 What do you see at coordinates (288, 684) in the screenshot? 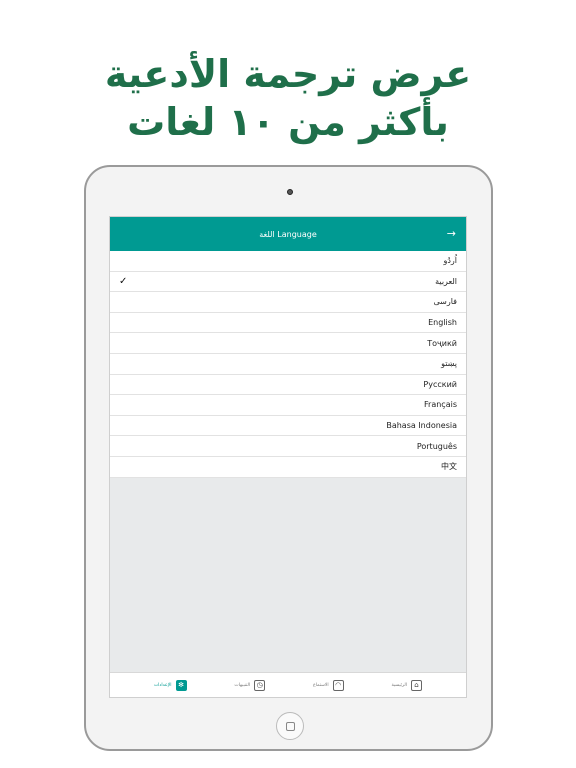
I see `tab-bar: الرئيسية ⌂ الاستماع ◠ التنبيهات ◷ الإعدادات ✻` at bounding box center [288, 684].